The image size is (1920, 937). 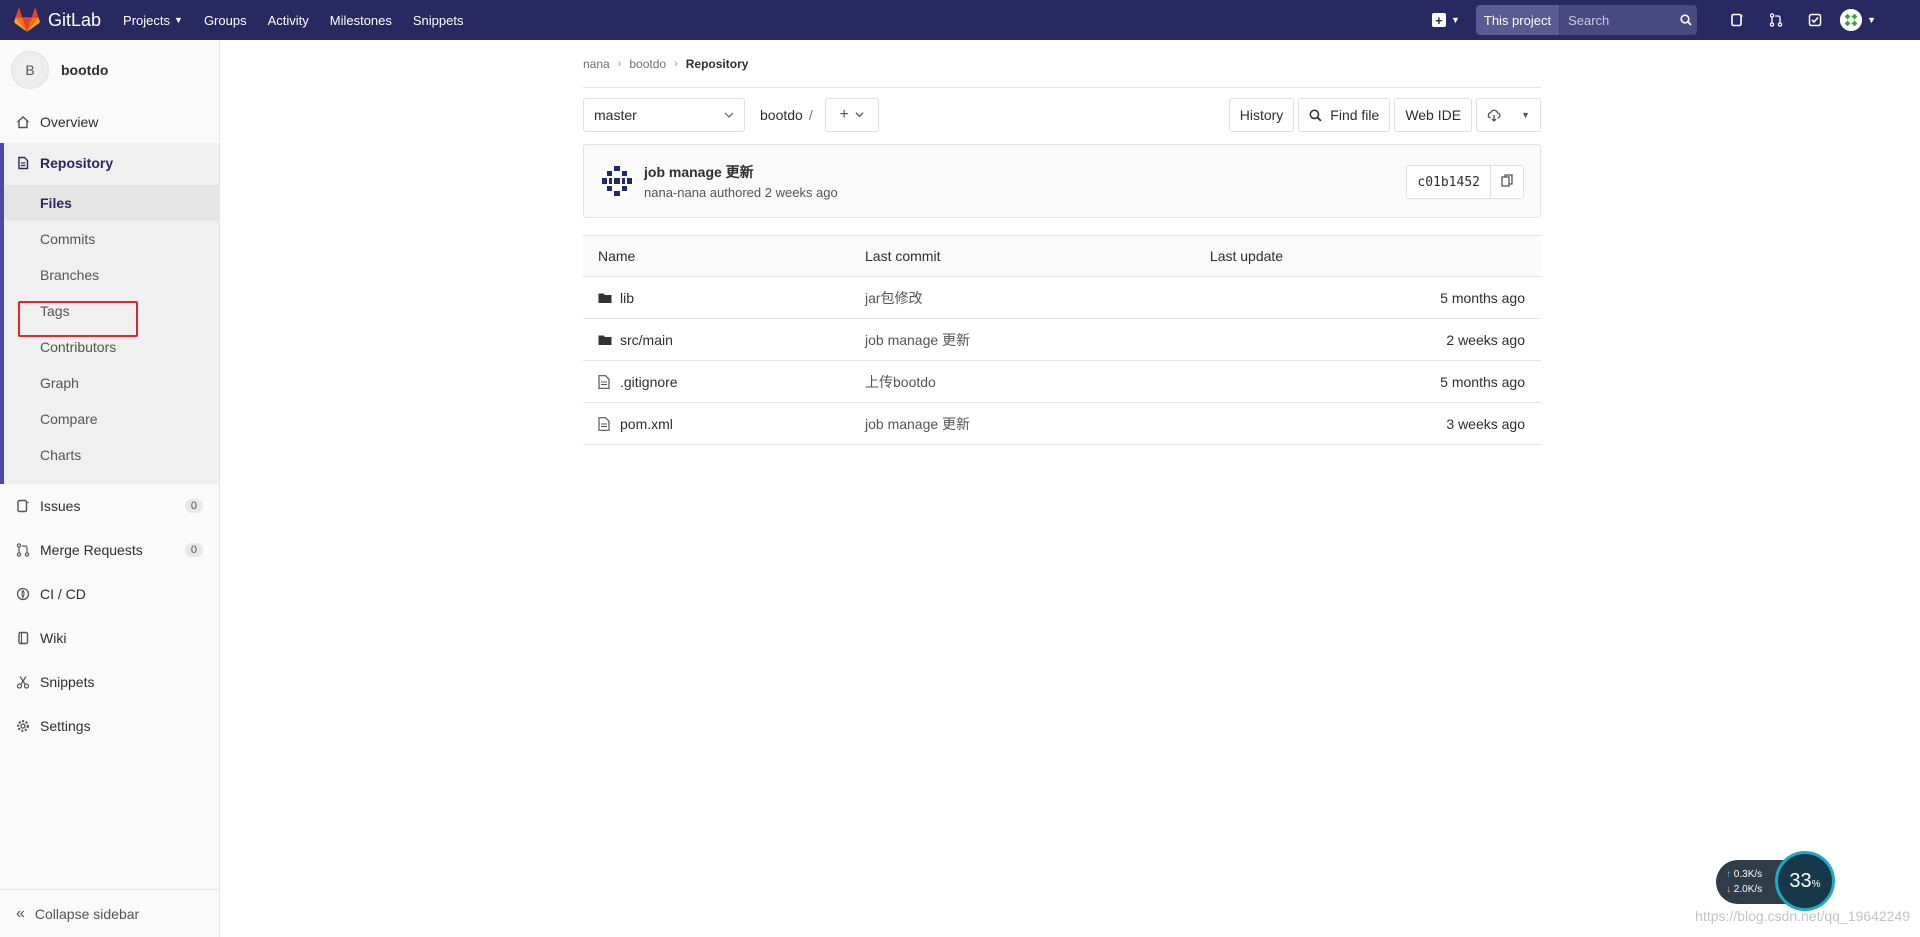 I want to click on clipboard-icon, so click(x=1507, y=182).